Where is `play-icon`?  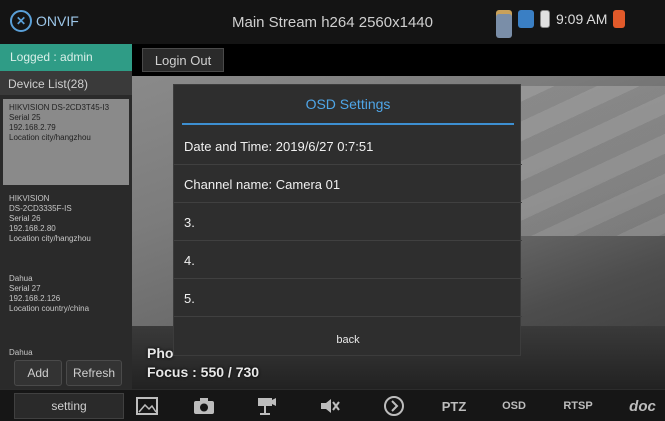
play-icon is located at coordinates (394, 406).